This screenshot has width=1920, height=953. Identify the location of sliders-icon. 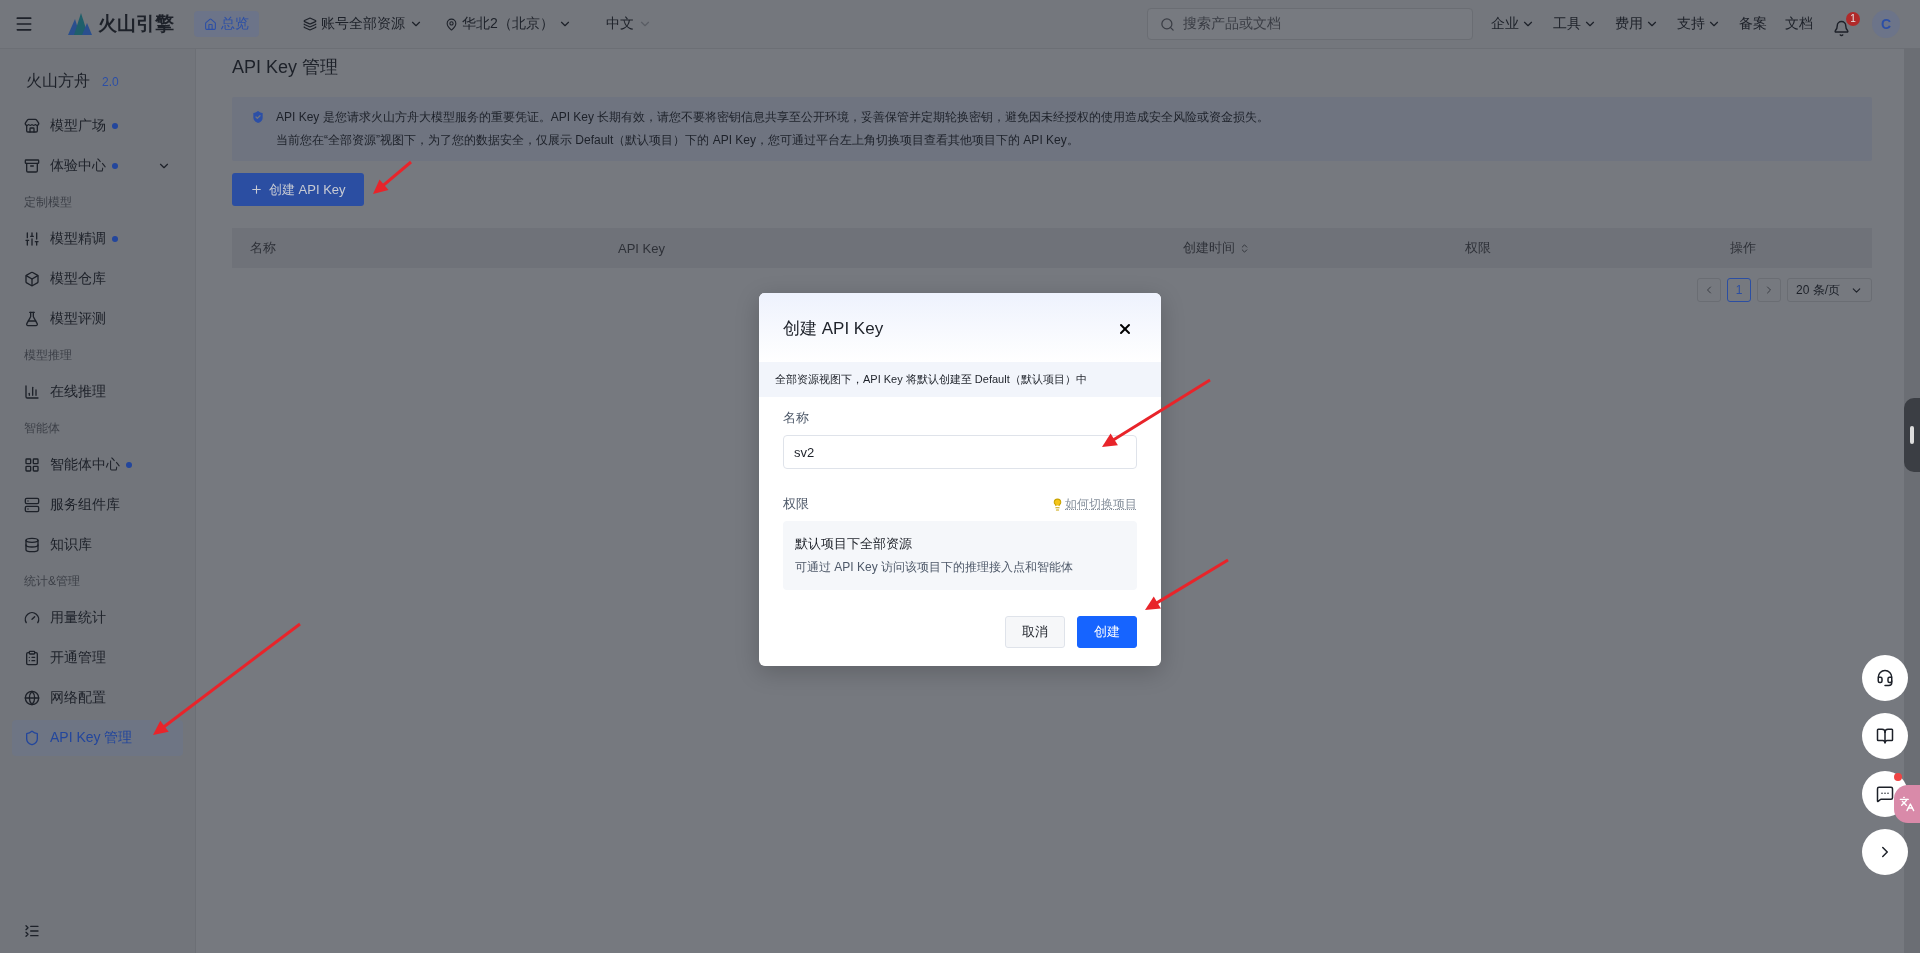
(32, 239).